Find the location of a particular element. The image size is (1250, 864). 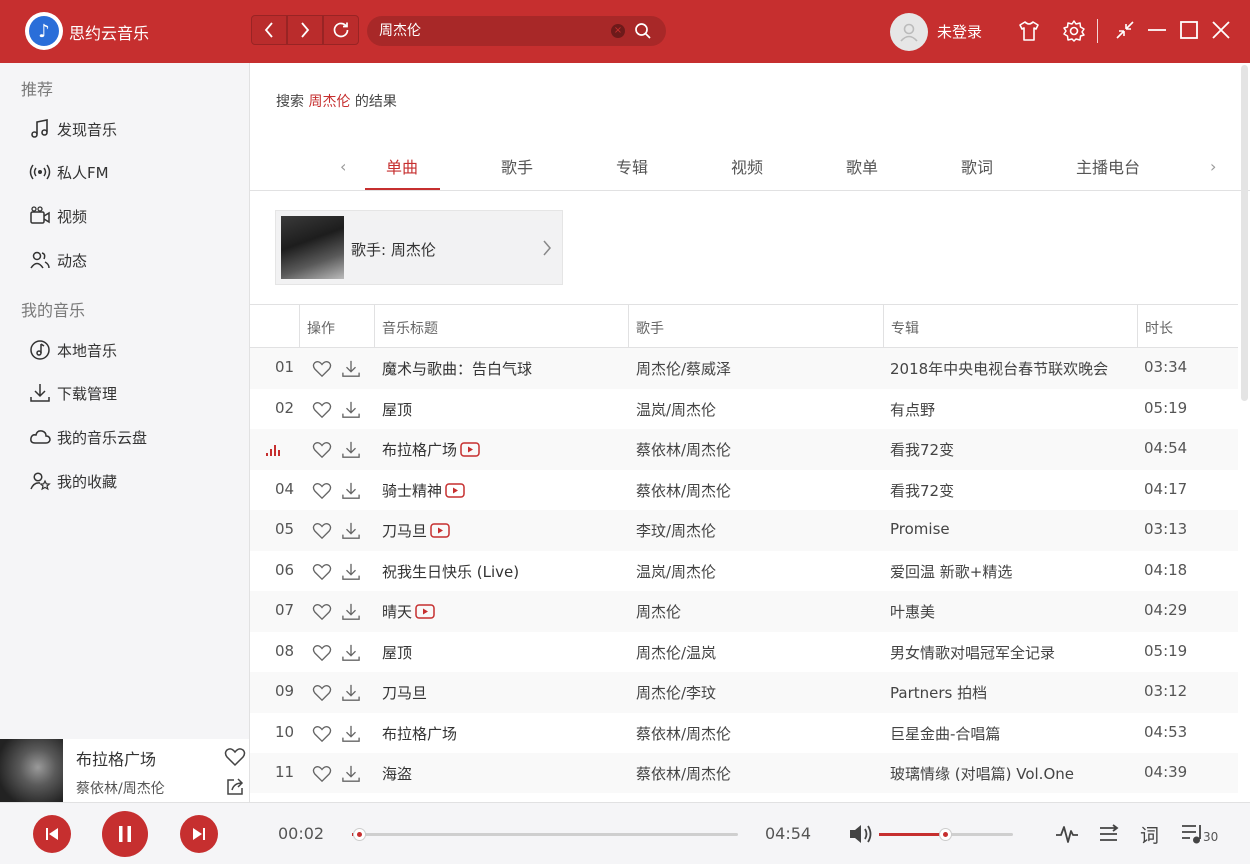

table-row: 02 屋顶 温岚/周杰伦 有点野 05:19 is located at coordinates (744, 408).